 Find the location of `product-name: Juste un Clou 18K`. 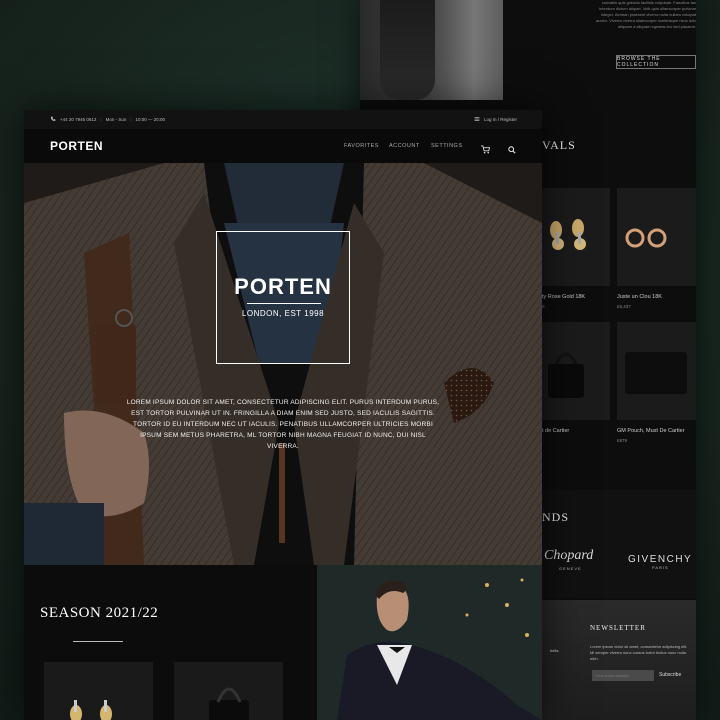

product-name: Juste un Clou 18K is located at coordinates (639, 297).